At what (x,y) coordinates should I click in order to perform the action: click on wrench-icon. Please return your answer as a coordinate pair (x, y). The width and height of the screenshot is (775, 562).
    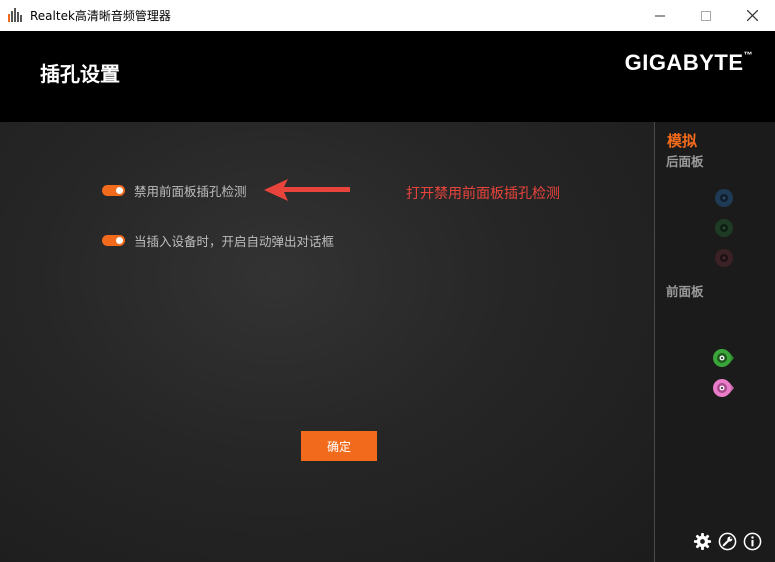
    Looking at the image, I should click on (727, 541).